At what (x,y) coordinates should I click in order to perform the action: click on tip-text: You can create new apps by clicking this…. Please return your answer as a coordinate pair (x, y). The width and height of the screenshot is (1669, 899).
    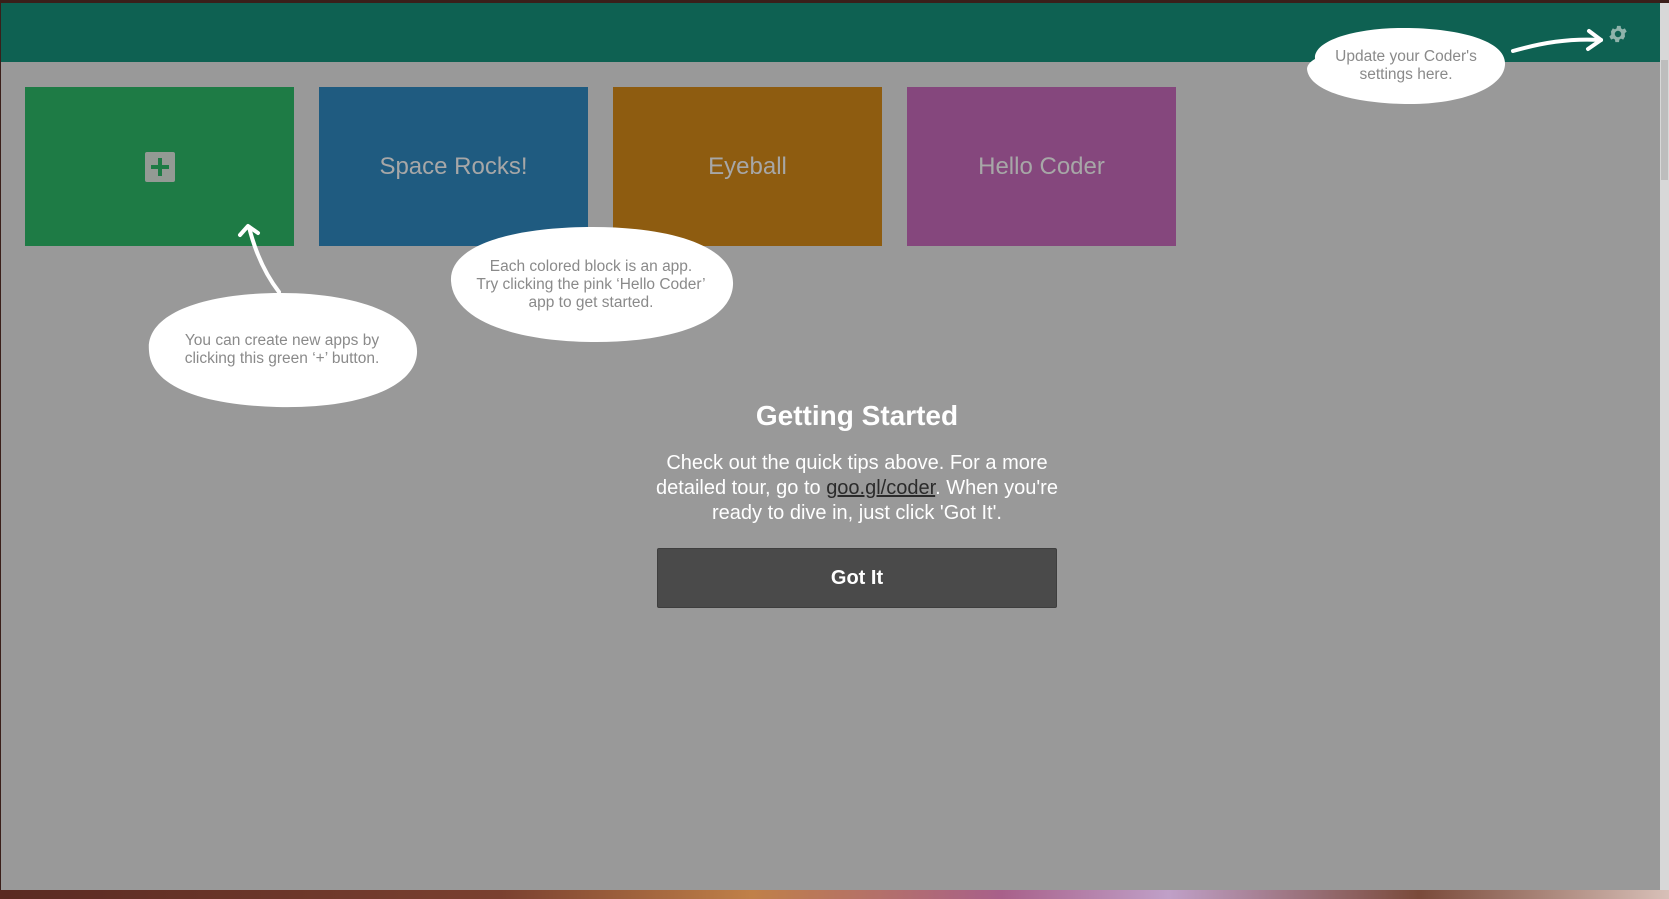
    Looking at the image, I should click on (282, 349).